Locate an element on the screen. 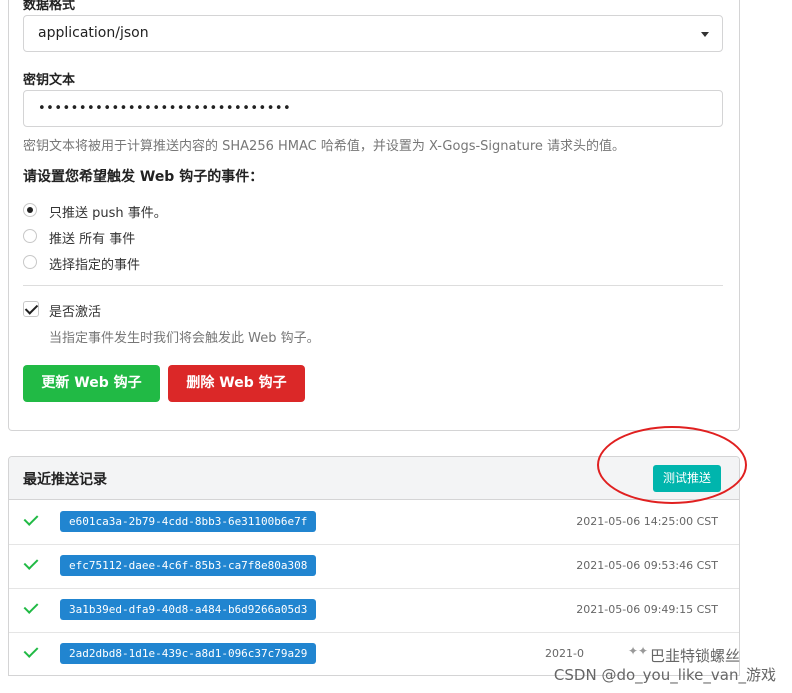 The width and height of the screenshot is (792, 693). divider is located at coordinates (373, 285).